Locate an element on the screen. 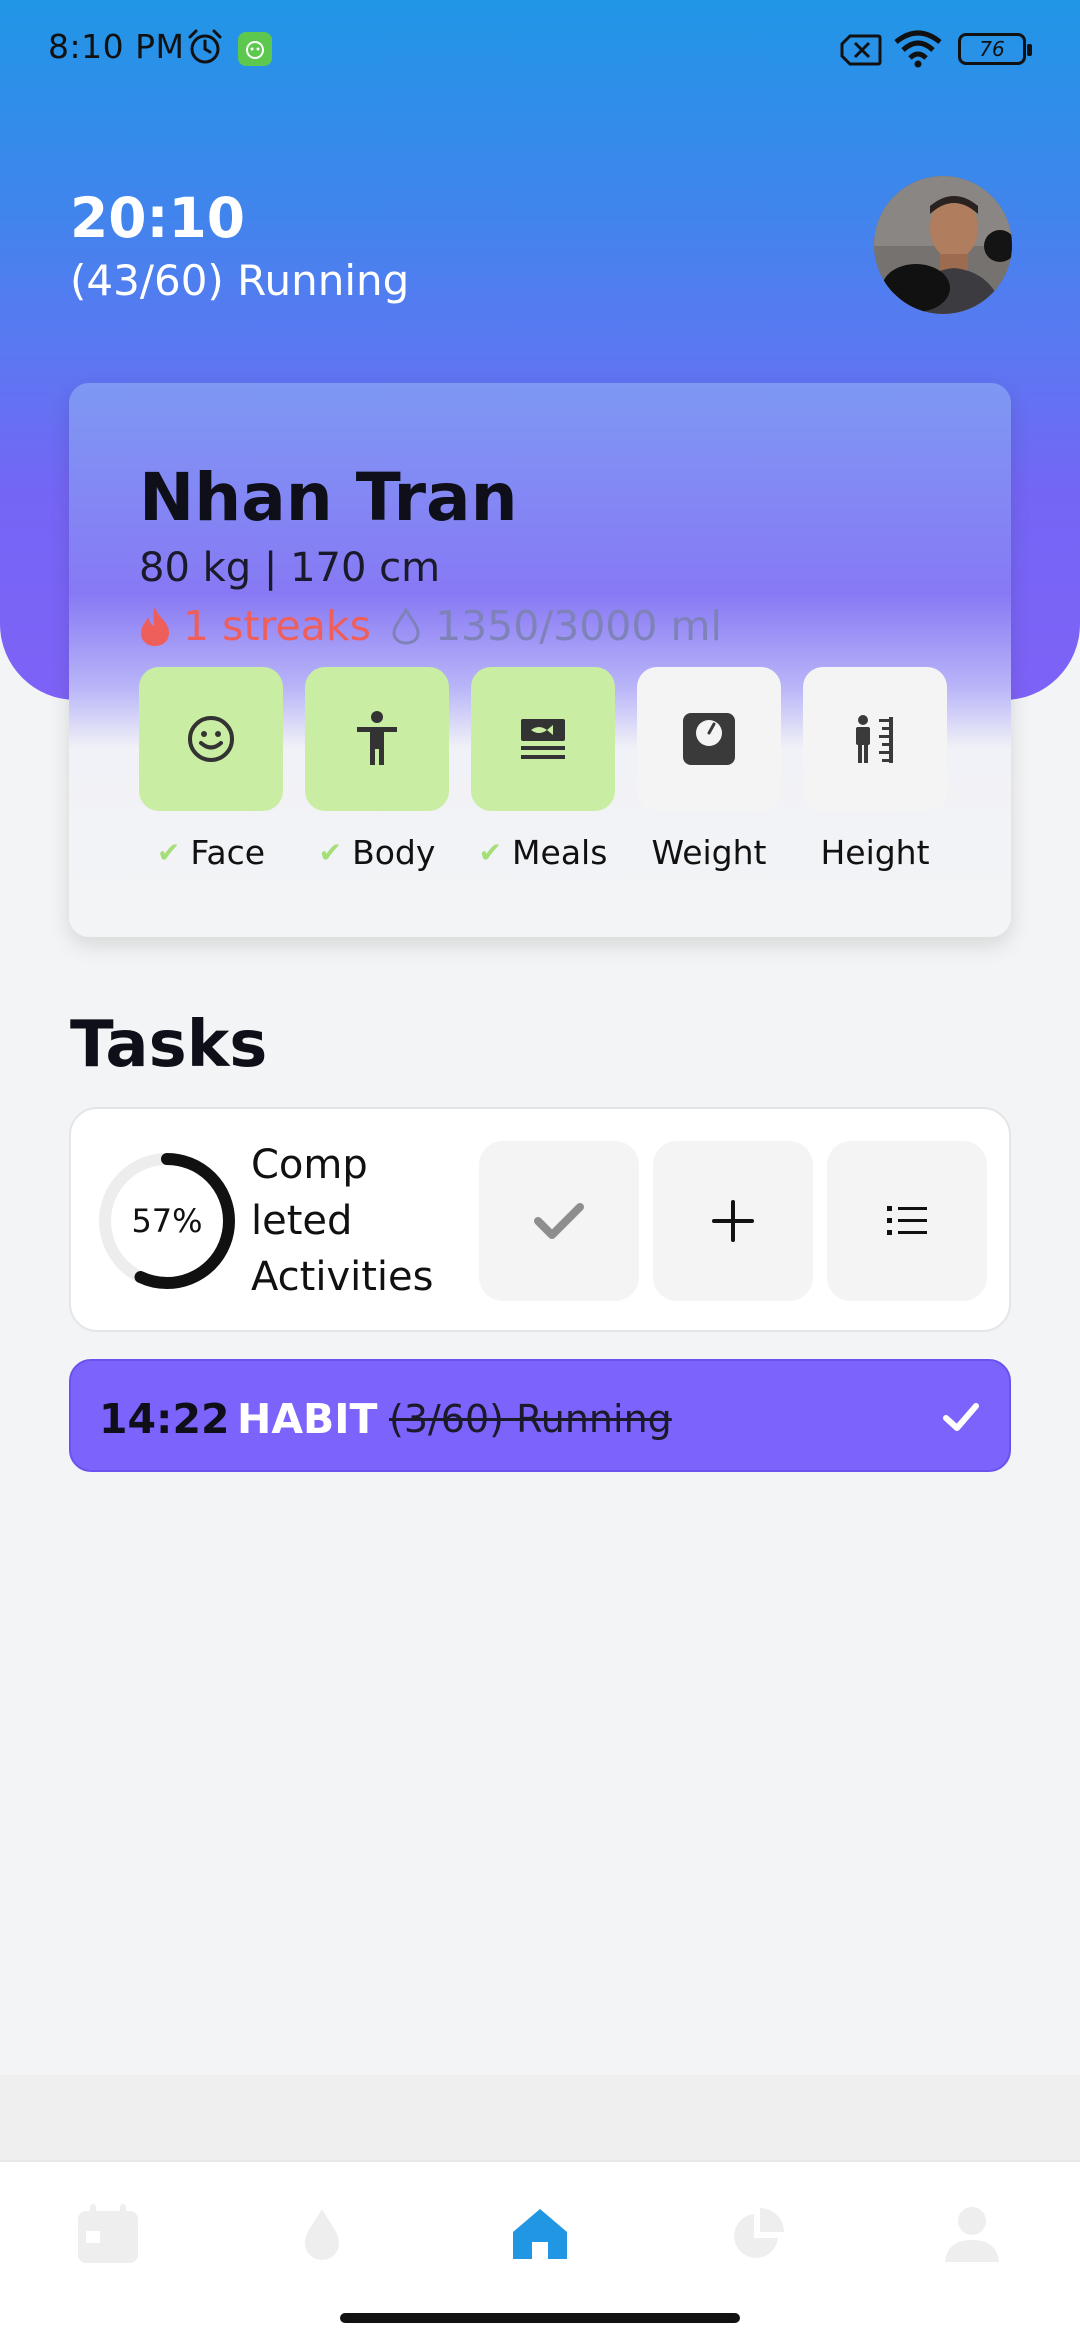 This screenshot has width=1080, height=2340. progress-percent: 57% is located at coordinates (167, 1221).